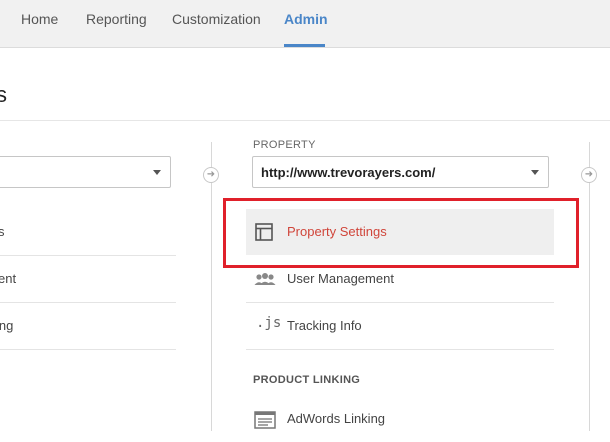 The image size is (610, 442). What do you see at coordinates (265, 420) in the screenshot?
I see `adwords-icon` at bounding box center [265, 420].